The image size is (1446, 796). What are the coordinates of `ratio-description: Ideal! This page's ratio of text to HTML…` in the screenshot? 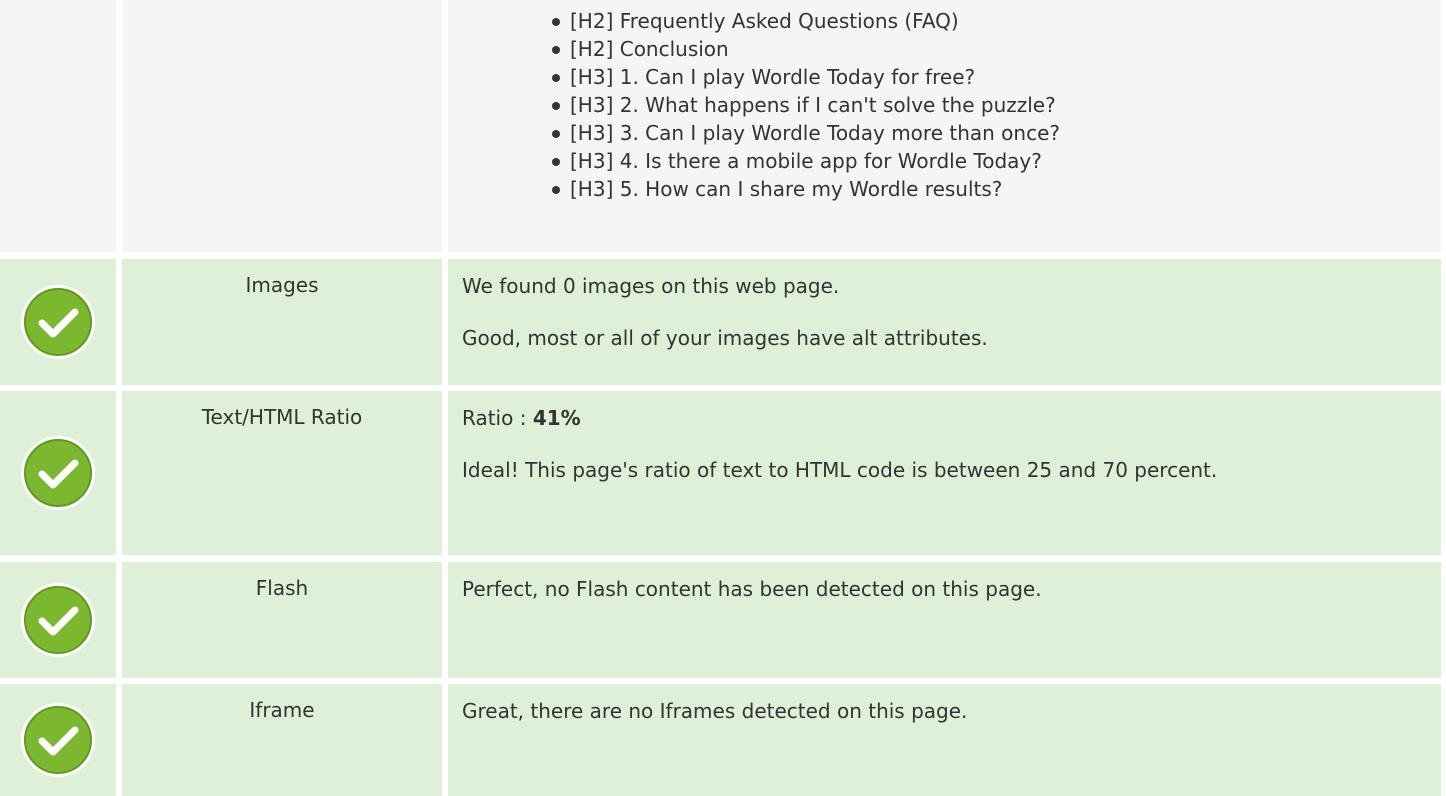 It's located at (840, 470).